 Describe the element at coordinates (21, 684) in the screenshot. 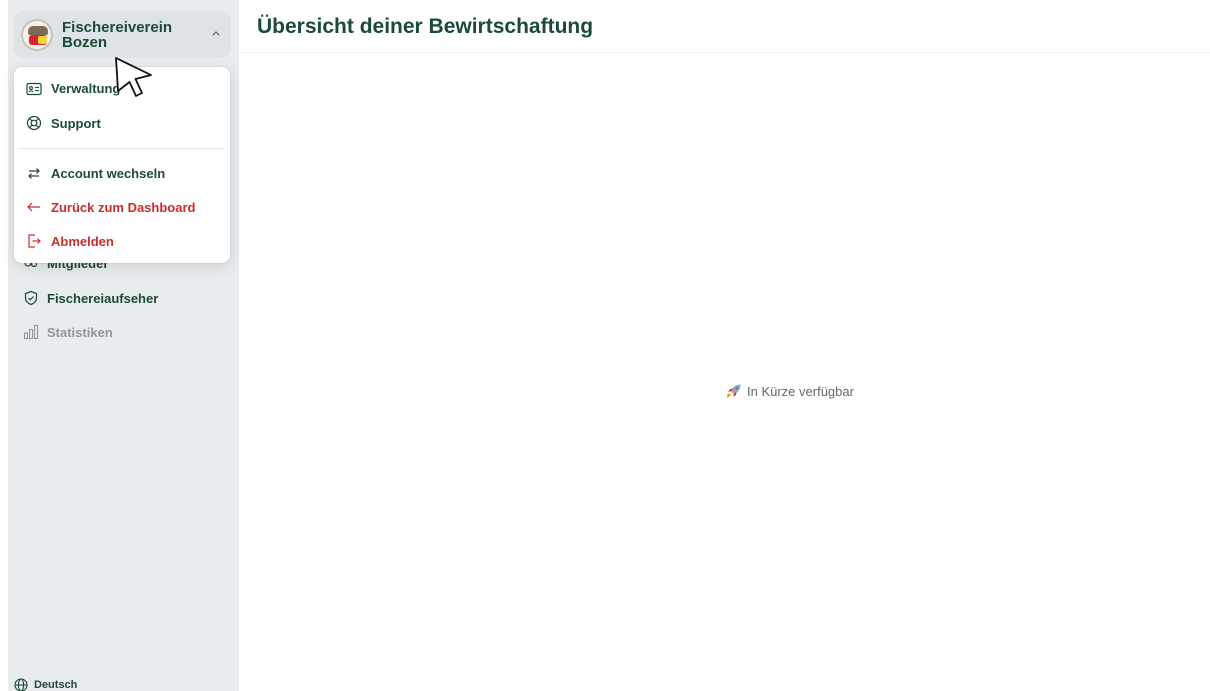

I see `globe-icon` at that location.